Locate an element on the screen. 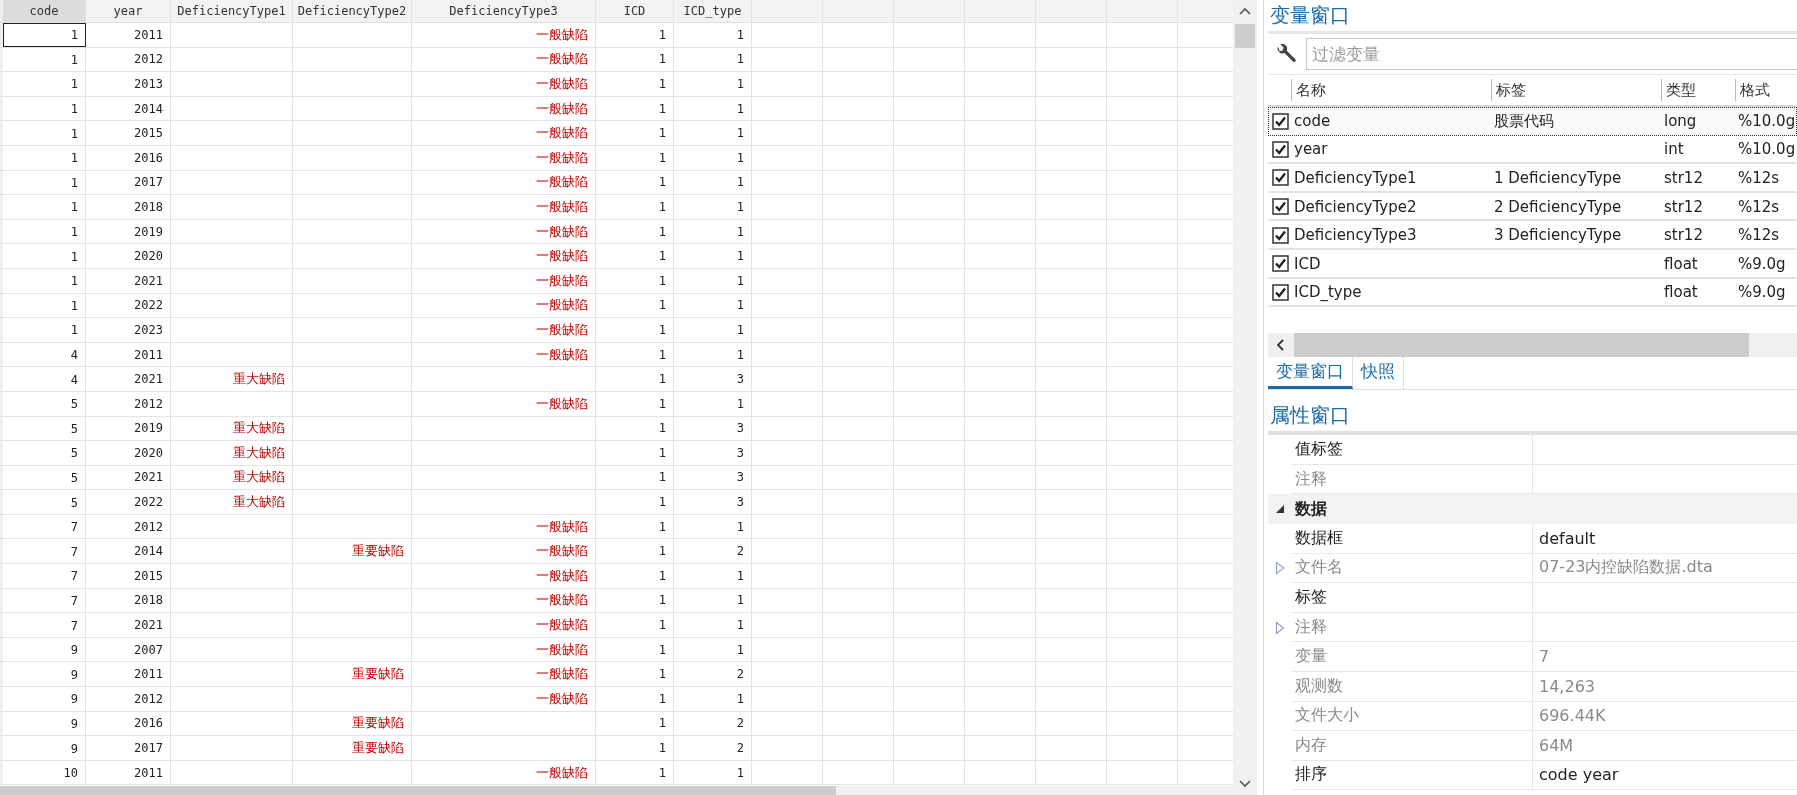  column-header: DeficiencyType2 is located at coordinates (352, 11).